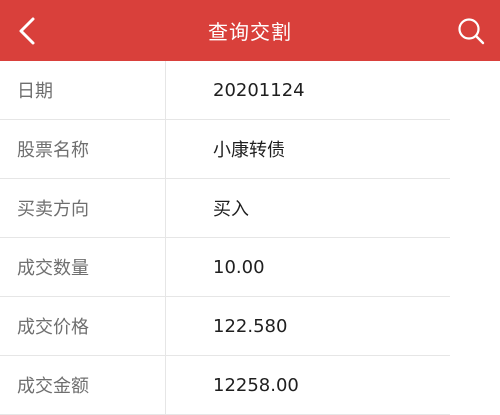 This screenshot has width=500, height=415. I want to click on row-label: 日期, so click(83, 90).